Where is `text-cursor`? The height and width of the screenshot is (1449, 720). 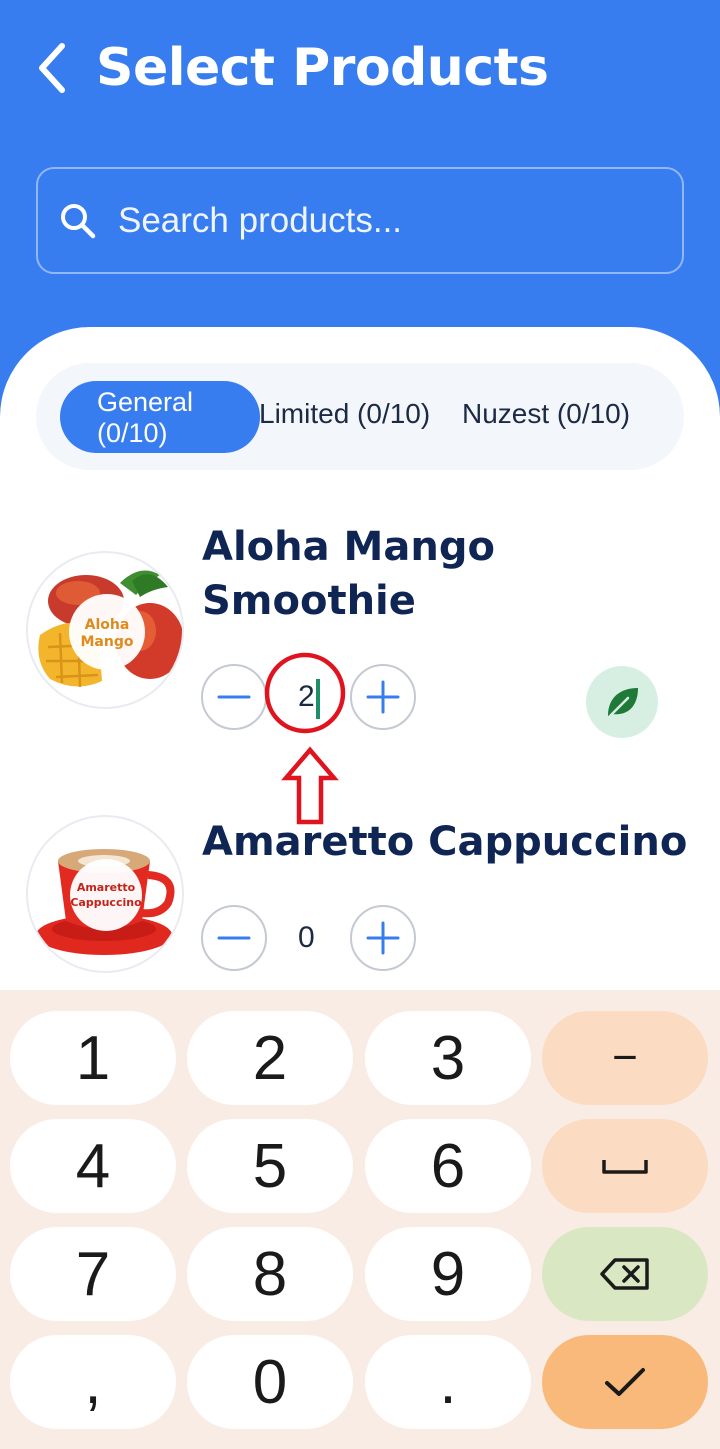
text-cursor is located at coordinates (318, 699).